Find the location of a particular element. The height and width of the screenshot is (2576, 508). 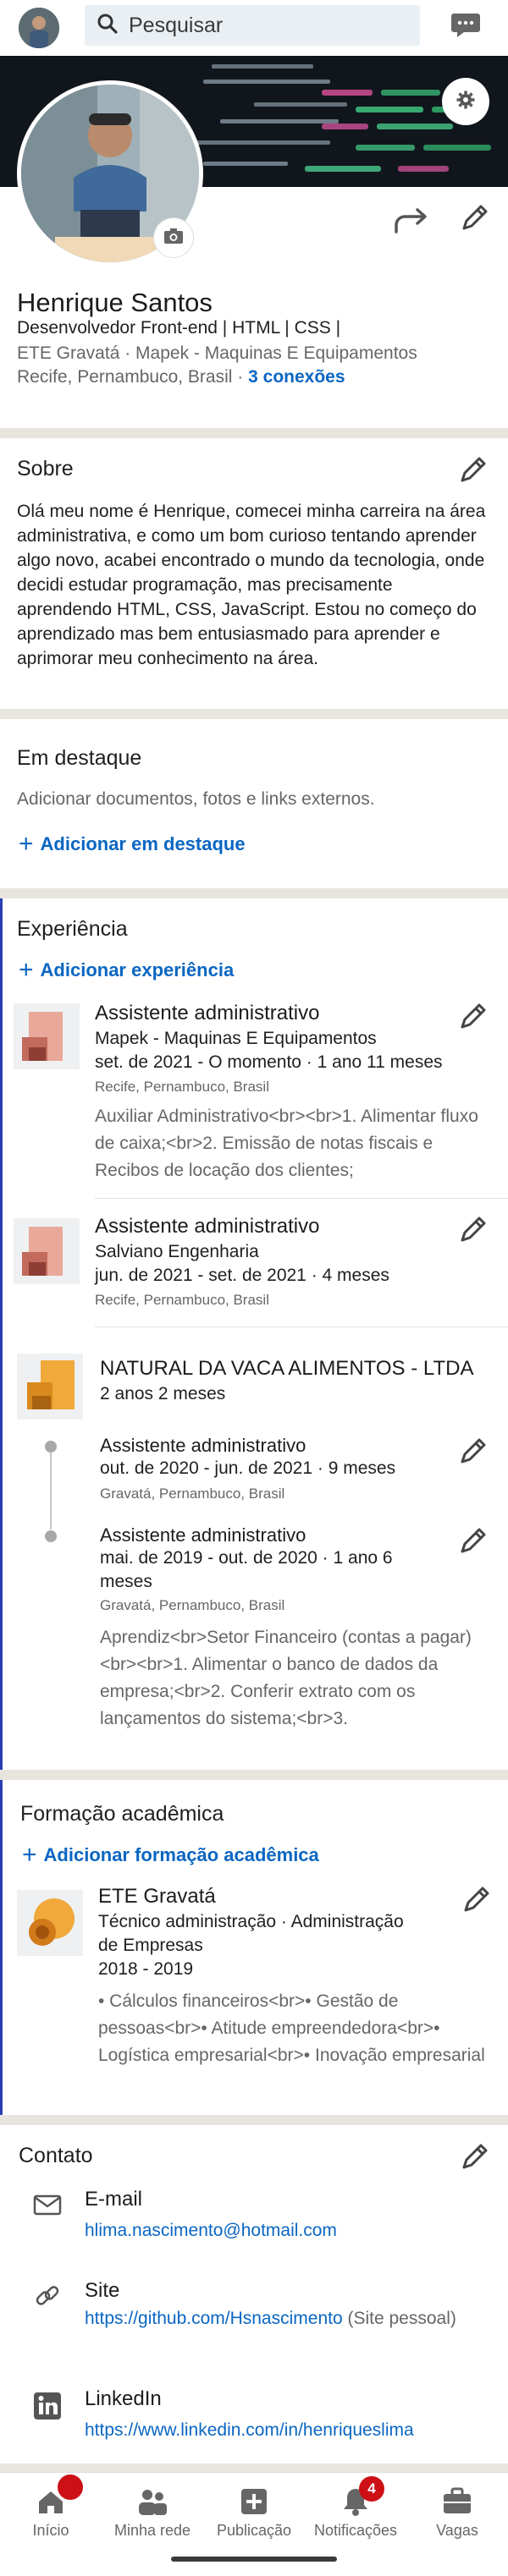

home-badge is located at coordinates (70, 2487).